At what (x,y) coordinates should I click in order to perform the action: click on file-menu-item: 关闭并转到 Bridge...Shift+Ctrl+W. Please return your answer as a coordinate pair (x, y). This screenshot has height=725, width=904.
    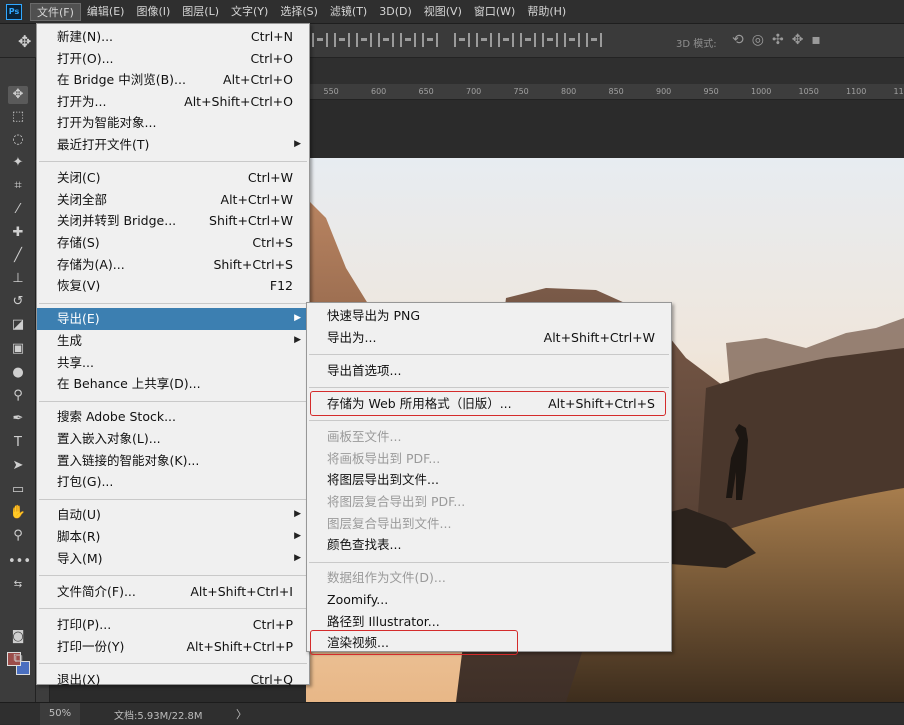
    Looking at the image, I should click on (173, 221).